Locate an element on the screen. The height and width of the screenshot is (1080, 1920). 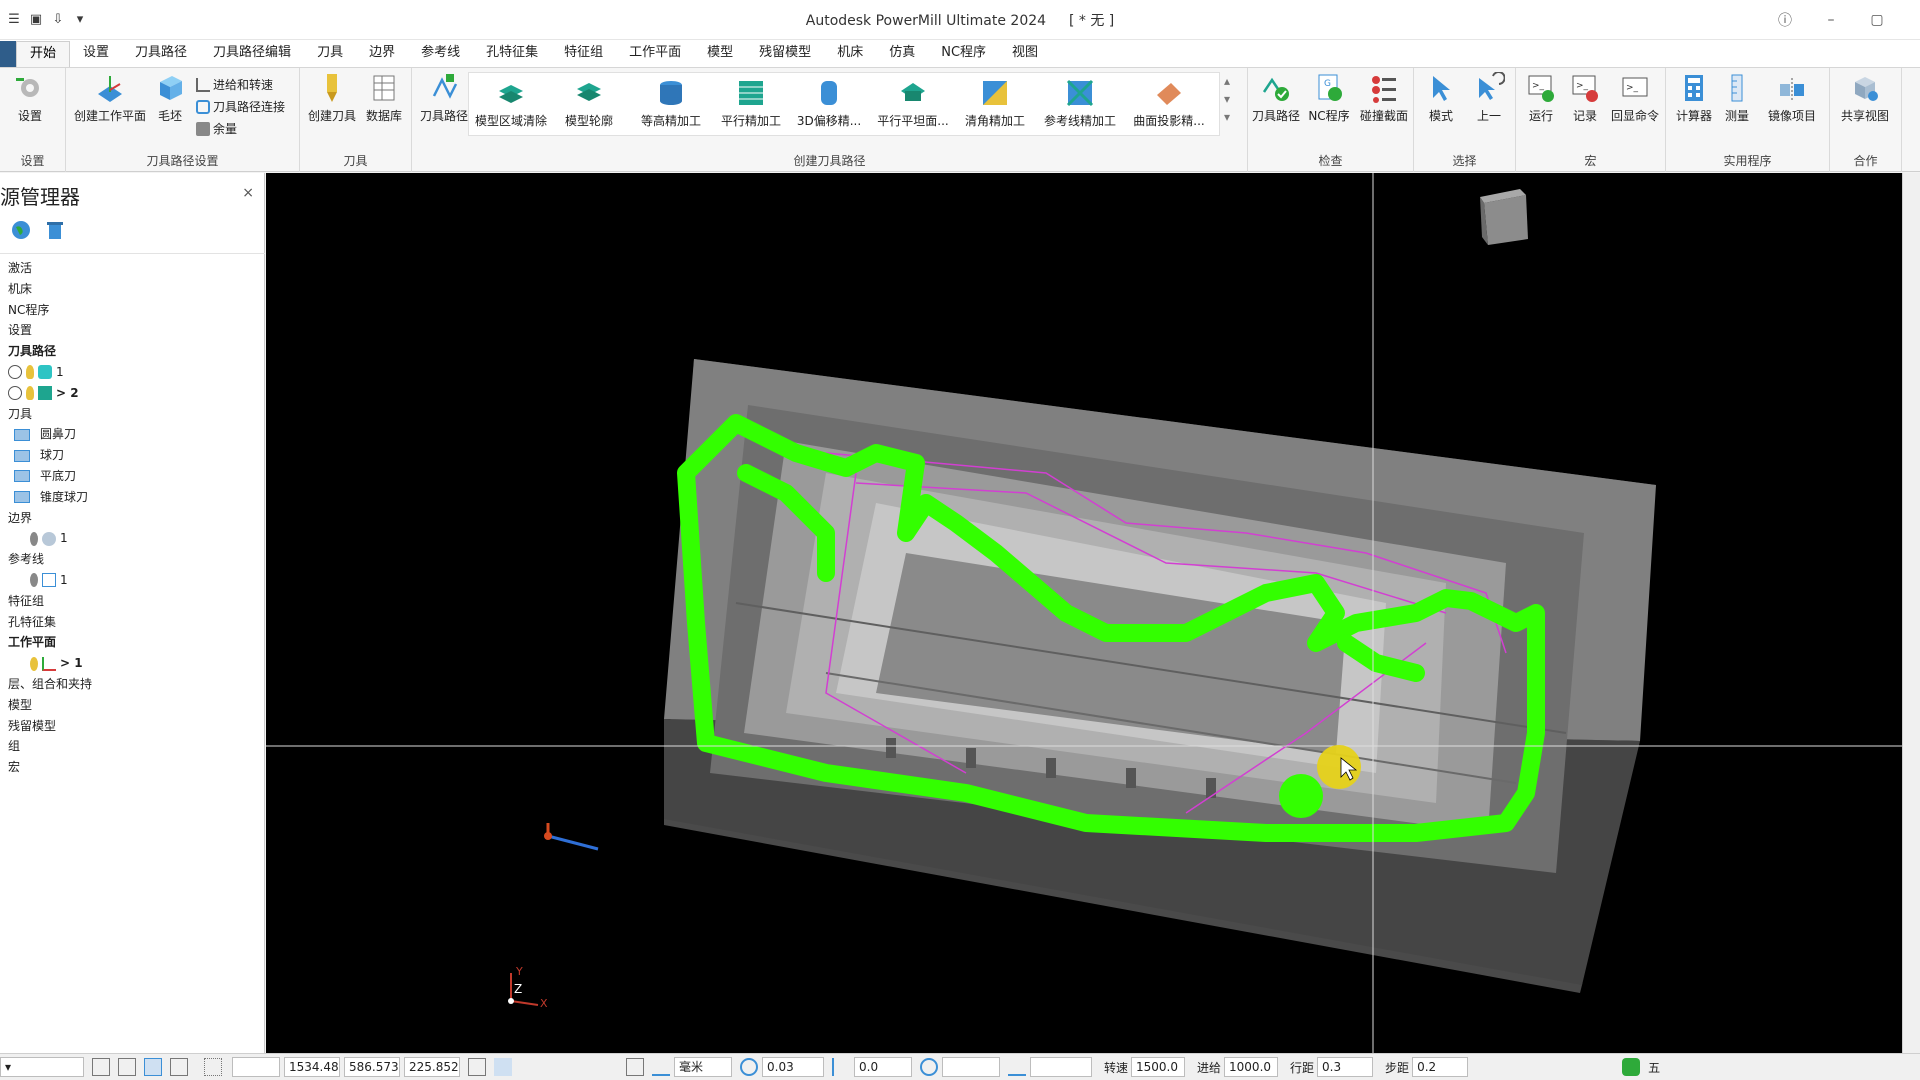
tolerance-field: 0.03 is located at coordinates (793, 1067).